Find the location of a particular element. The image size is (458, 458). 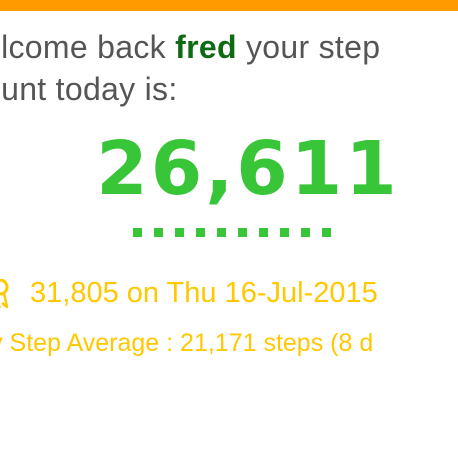

best-steps-record: 31,805 on Thu 16-Jul-2015 is located at coordinates (204, 293).